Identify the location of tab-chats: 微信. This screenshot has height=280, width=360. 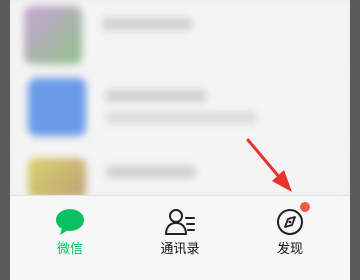
(70, 238).